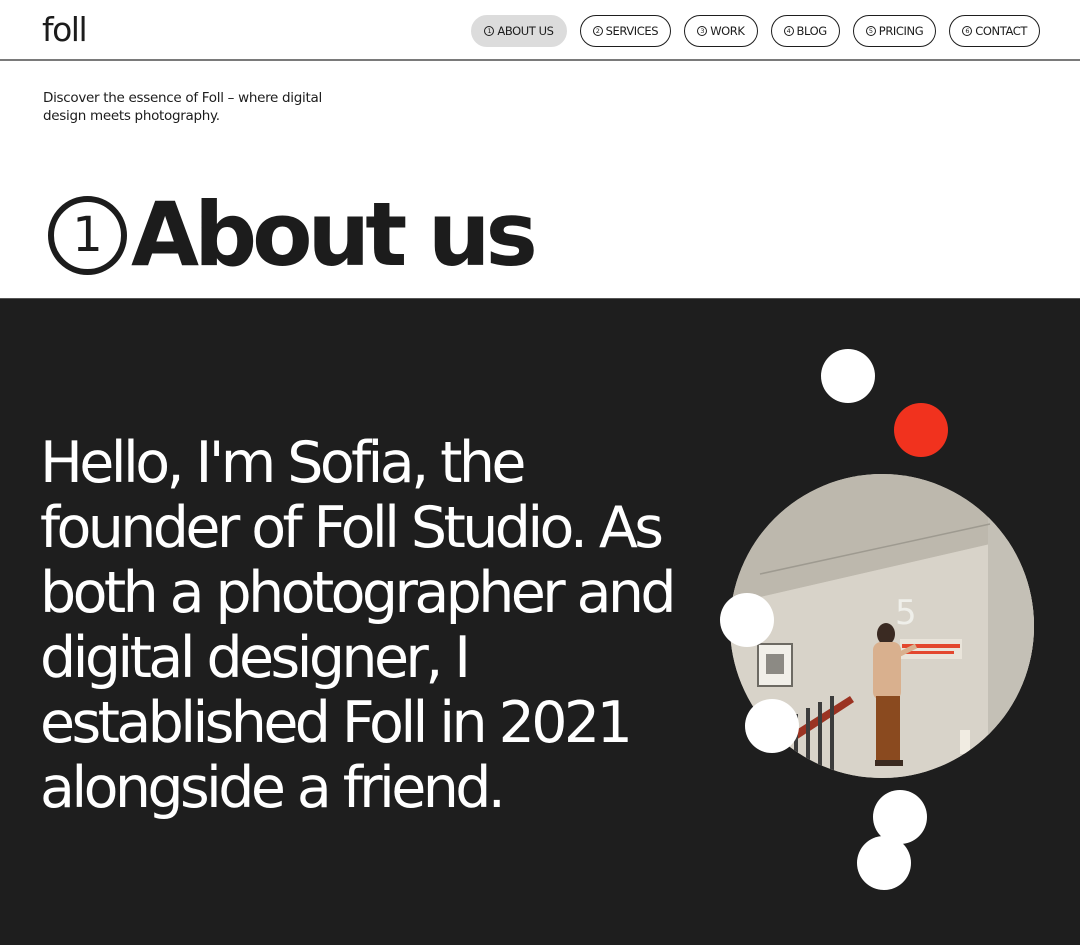 The image size is (1080, 945). Describe the element at coordinates (727, 31) in the screenshot. I see `nav-label: WORK` at that location.